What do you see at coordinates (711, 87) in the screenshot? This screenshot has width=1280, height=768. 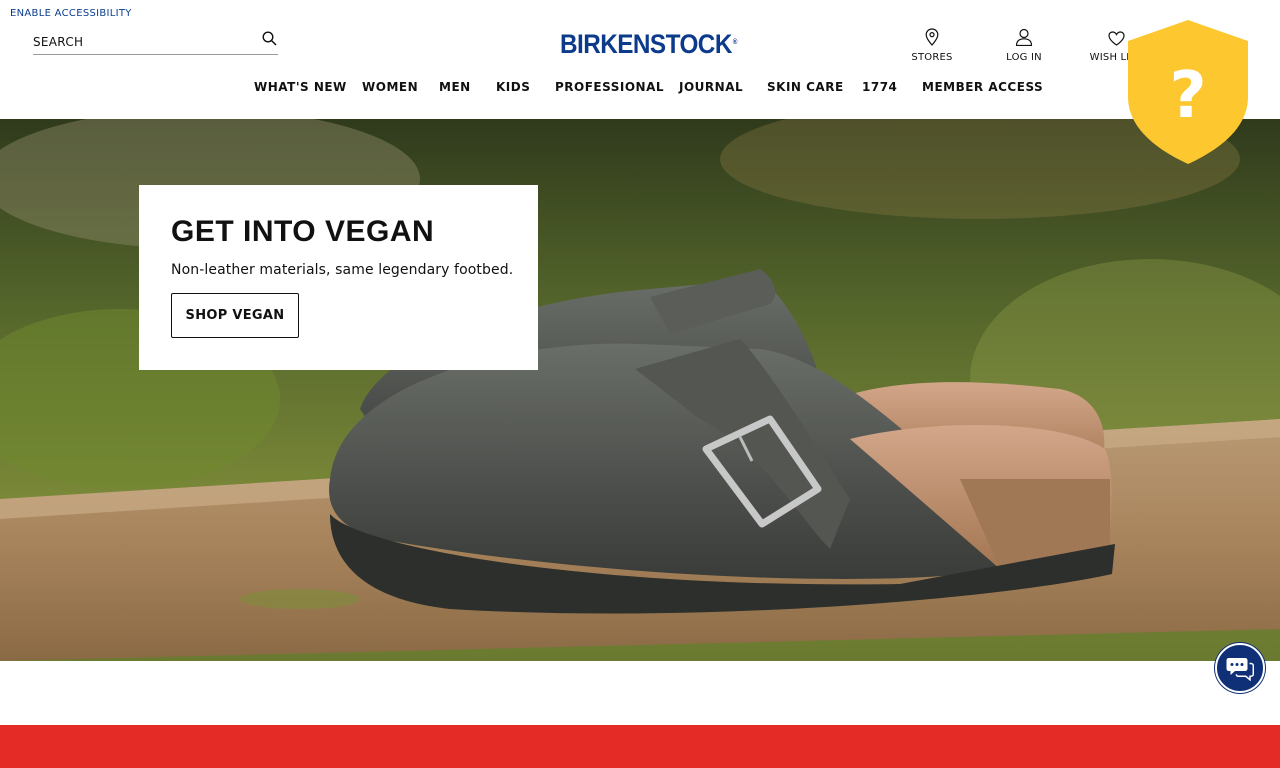 I see `nav-item-journal: JOURNAL` at bounding box center [711, 87].